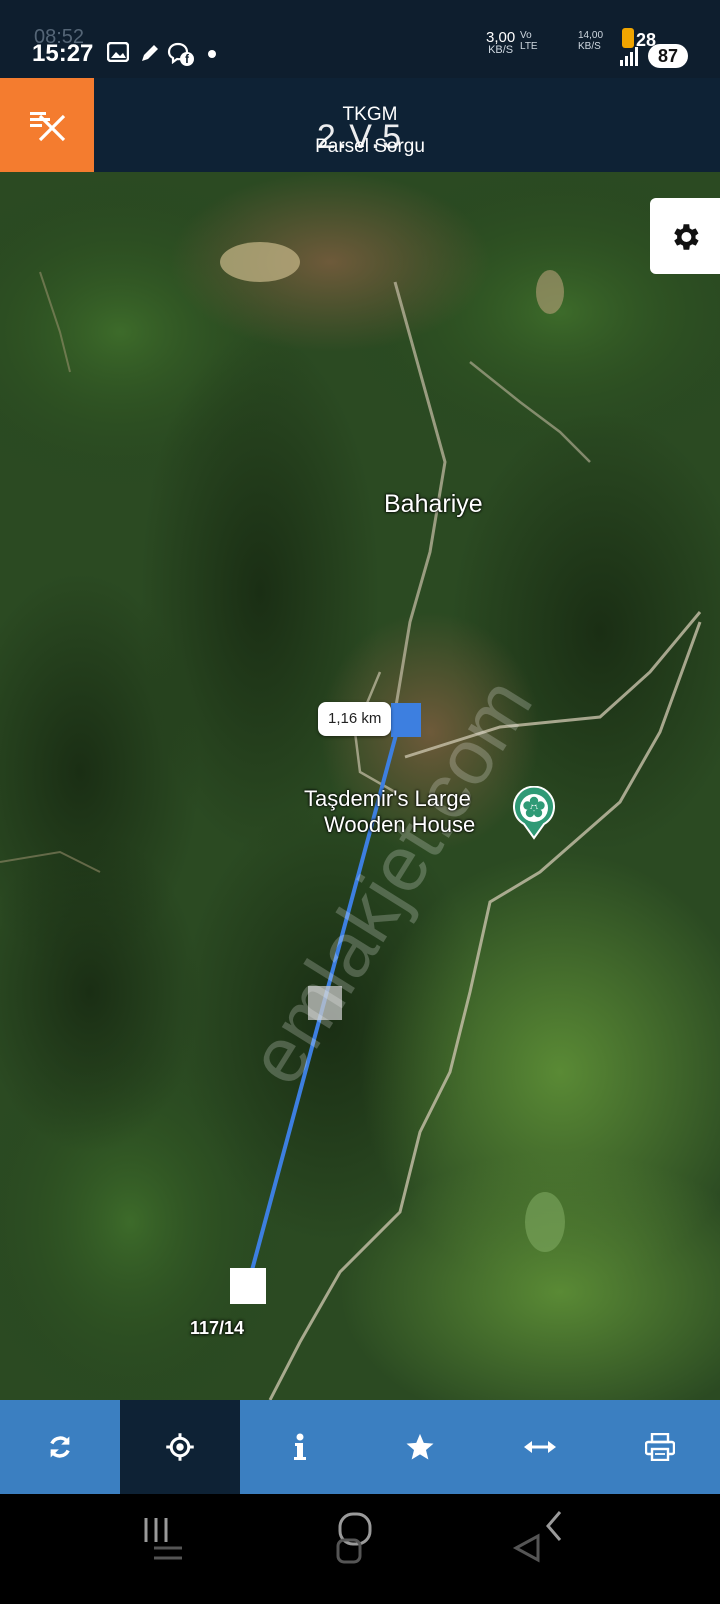  I want to click on volte-line1: Vo, so click(526, 35).